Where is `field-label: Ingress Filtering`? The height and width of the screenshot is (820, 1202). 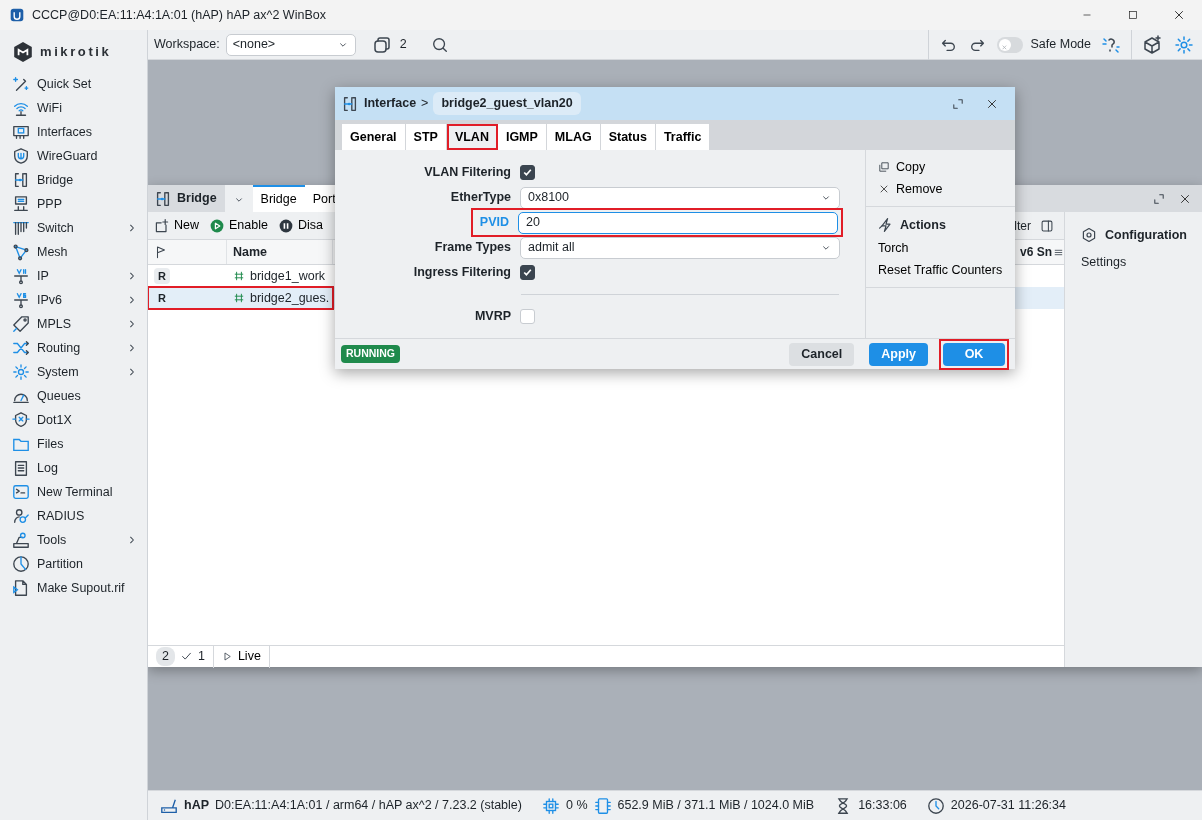
field-label: Ingress Filtering is located at coordinates (461, 273).